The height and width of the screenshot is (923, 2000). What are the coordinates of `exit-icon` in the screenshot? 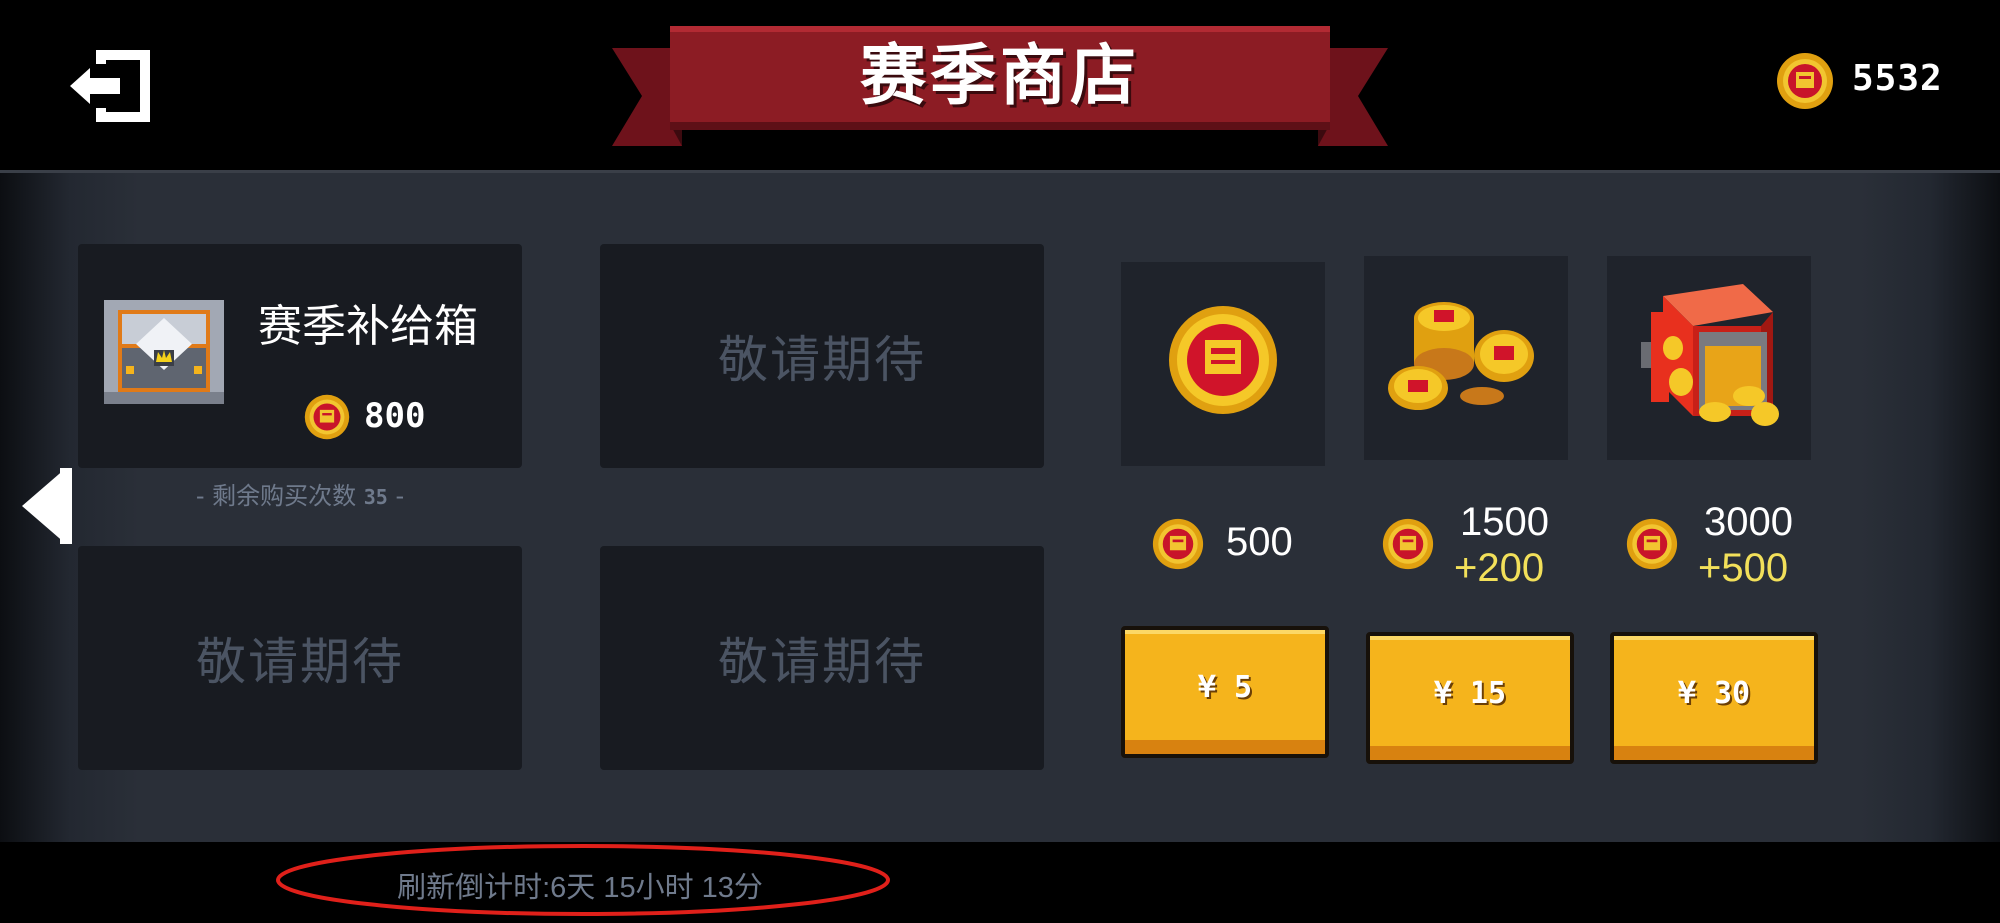 It's located at (110, 86).